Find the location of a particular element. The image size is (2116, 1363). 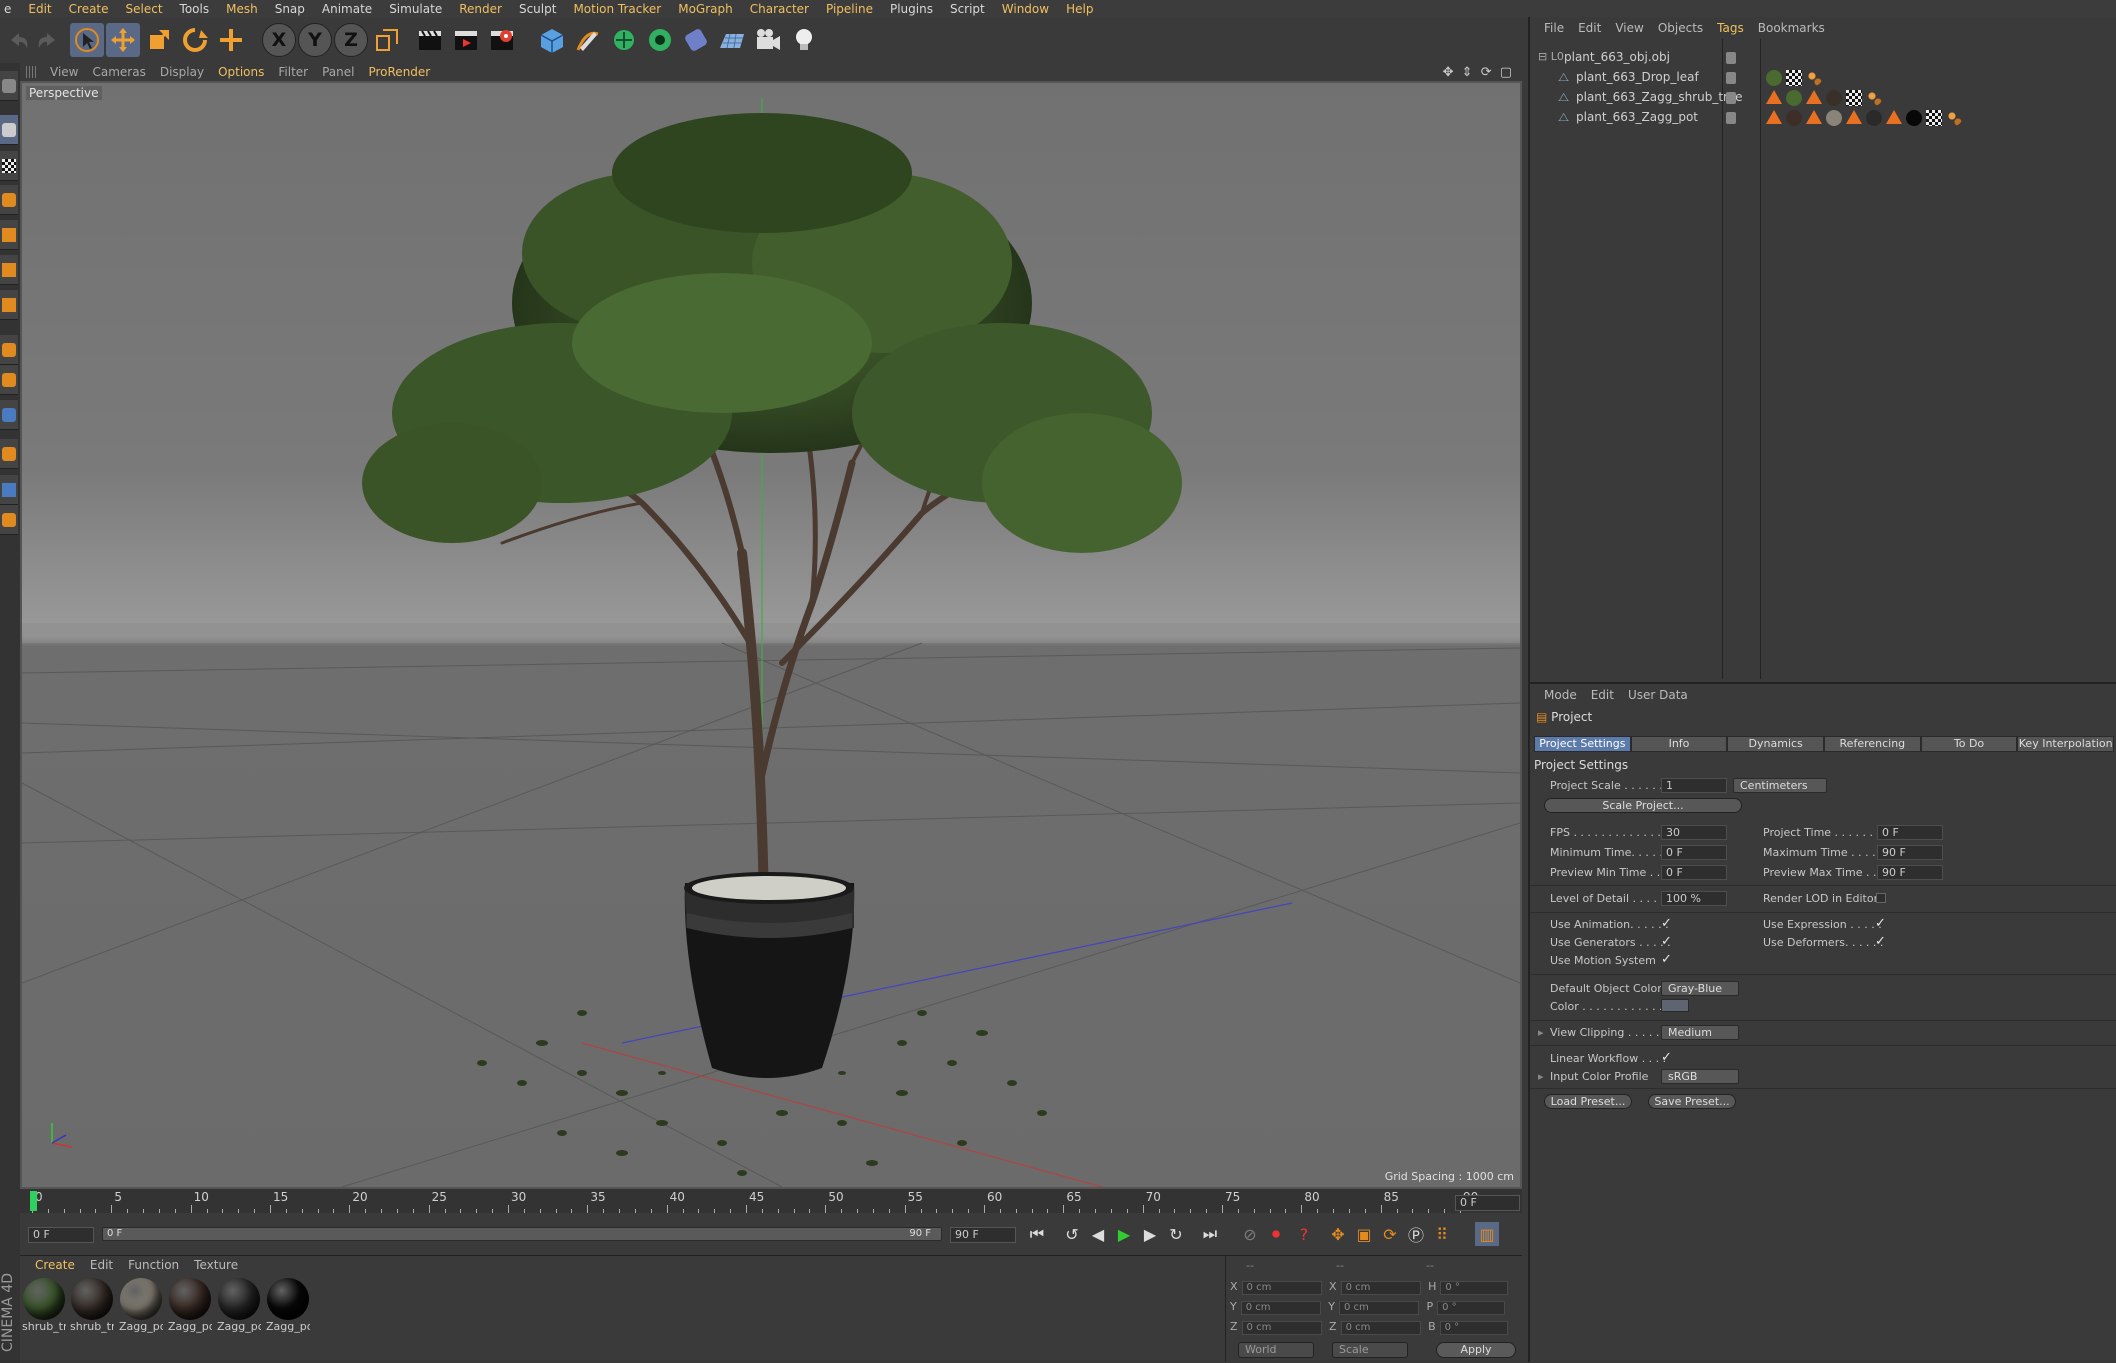

menu-item-select: Select is located at coordinates (144, 9).